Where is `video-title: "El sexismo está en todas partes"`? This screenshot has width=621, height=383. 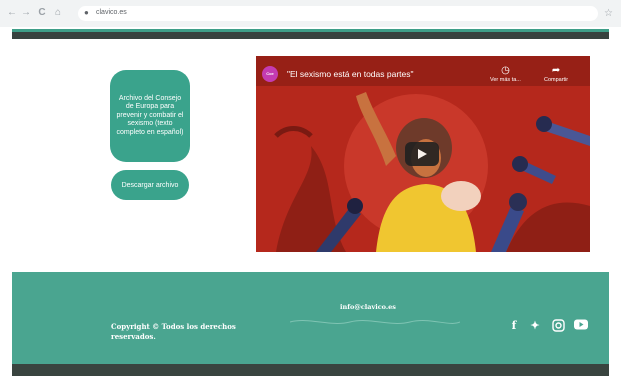
video-title: "El sexismo está en todas partes" is located at coordinates (350, 74).